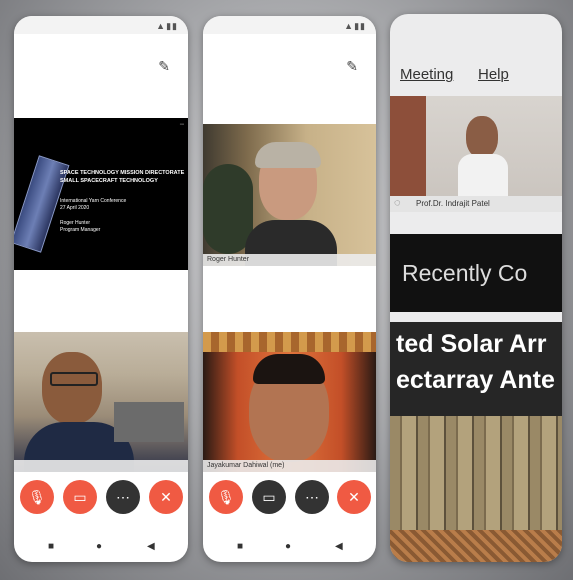 Image resolution: width=573 pixels, height=580 pixels. Describe the element at coordinates (493, 74) in the screenshot. I see `menu-help: Help` at that location.